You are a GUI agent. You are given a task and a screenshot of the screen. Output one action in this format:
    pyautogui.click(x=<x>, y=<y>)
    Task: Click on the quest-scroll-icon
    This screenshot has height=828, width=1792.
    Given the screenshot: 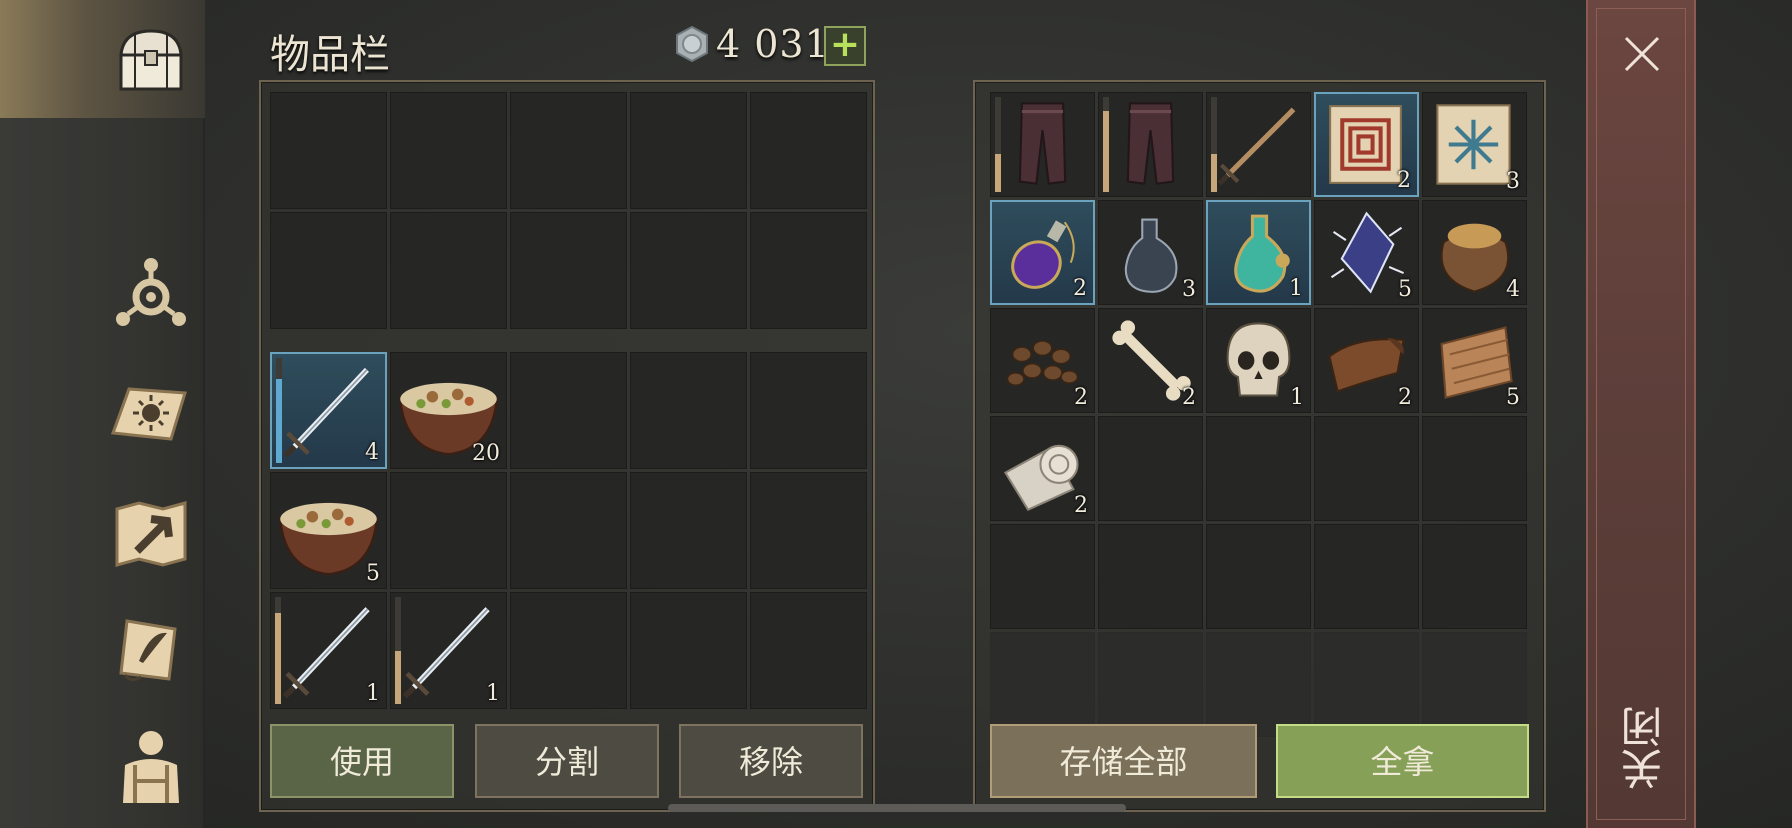 What is the action you would take?
    pyautogui.click(x=151, y=651)
    